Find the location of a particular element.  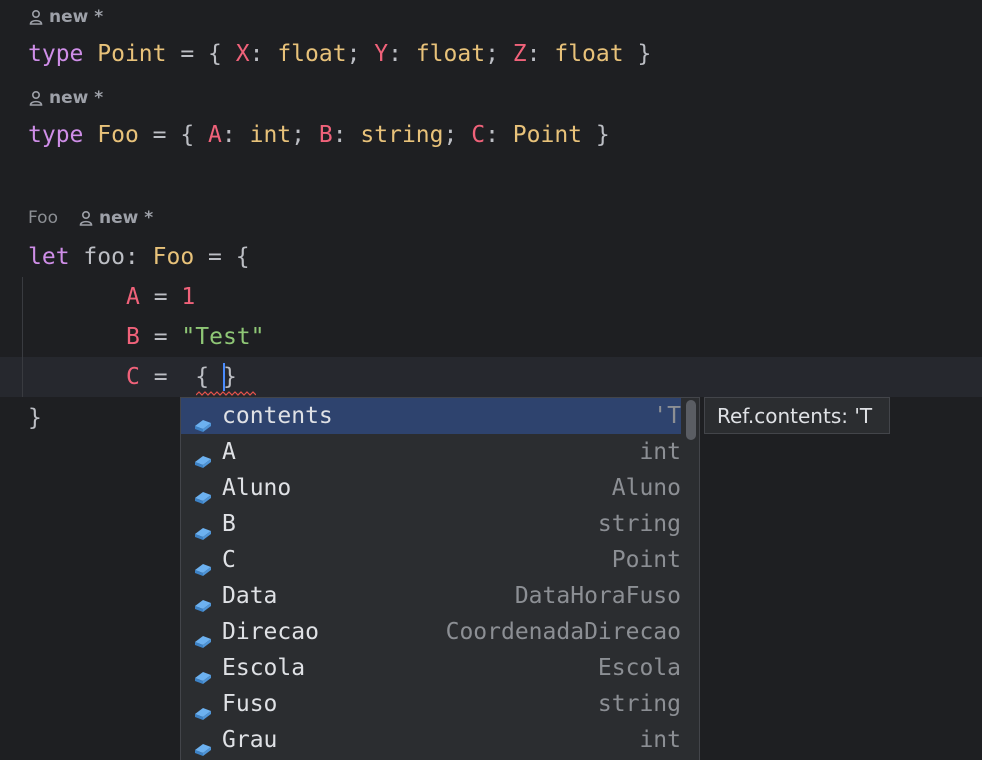

code-line-4: A = 1 is located at coordinates (160, 297).